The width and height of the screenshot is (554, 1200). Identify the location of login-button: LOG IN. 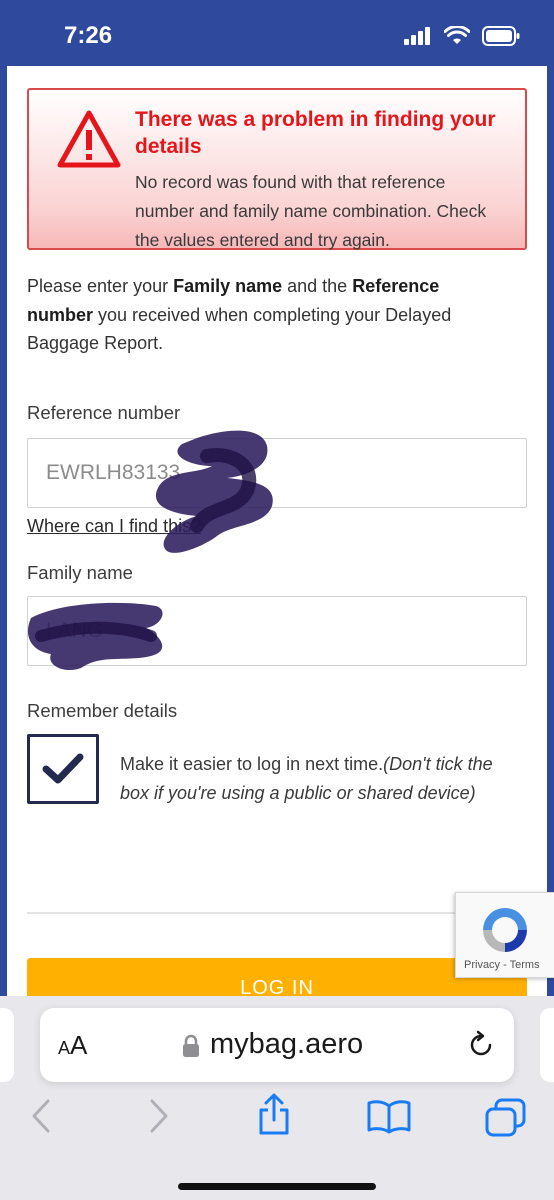
(277, 977).